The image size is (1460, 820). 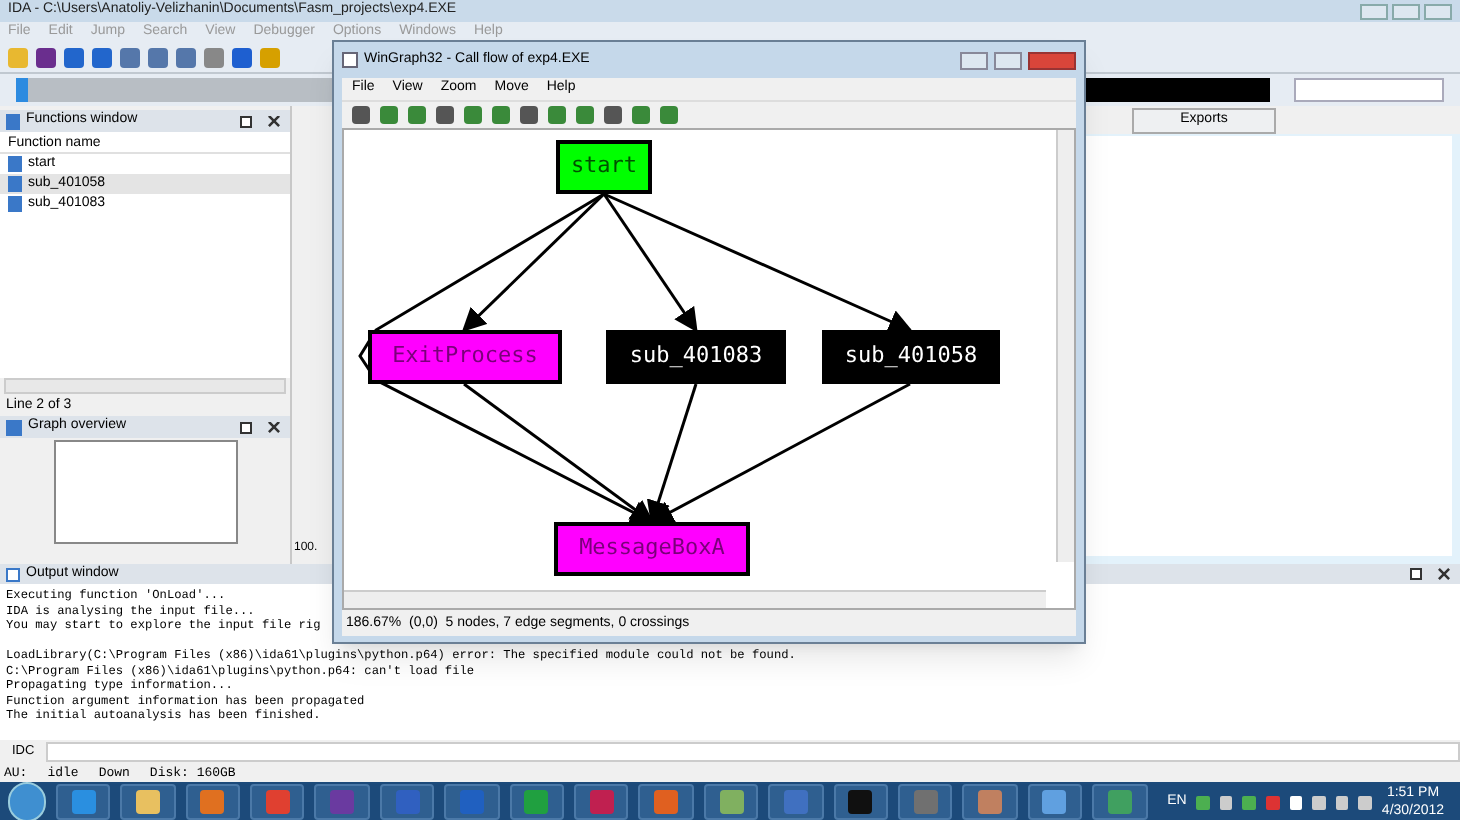 I want to click on start-orb-icon, so click(x=27, y=801).